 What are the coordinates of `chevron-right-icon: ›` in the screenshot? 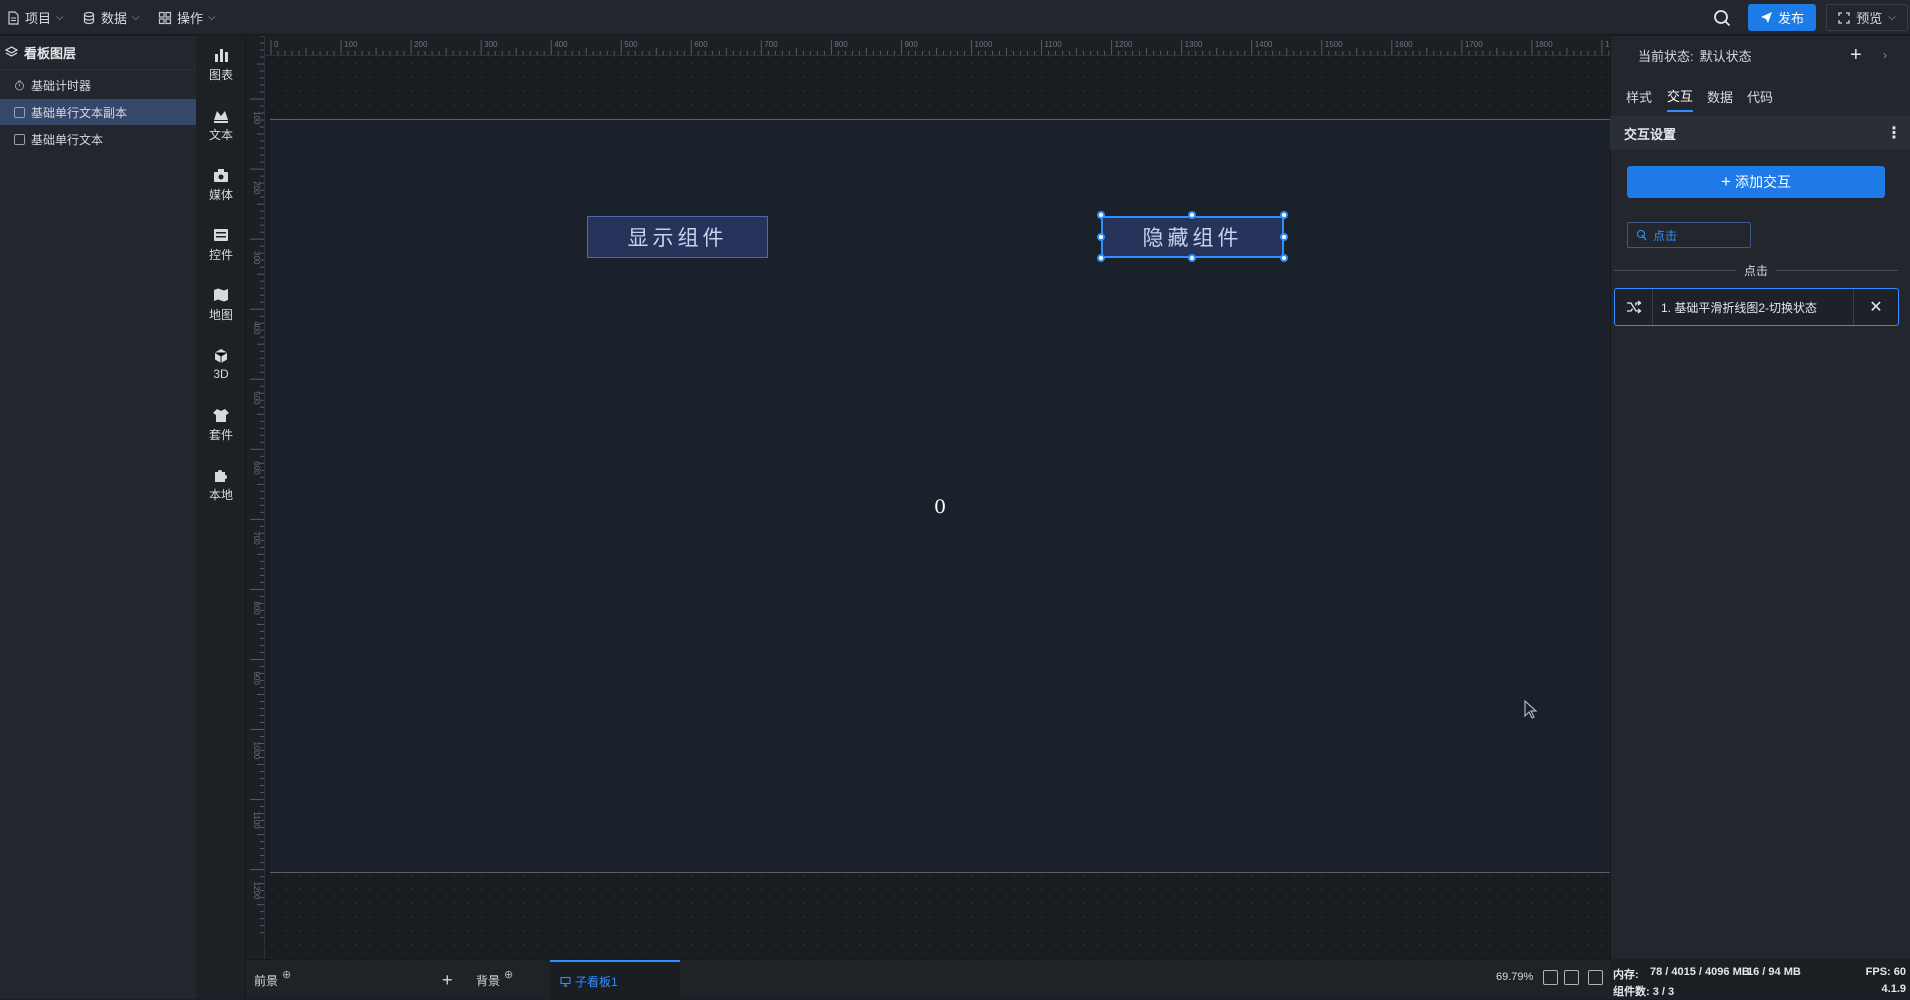 It's located at (1885, 55).